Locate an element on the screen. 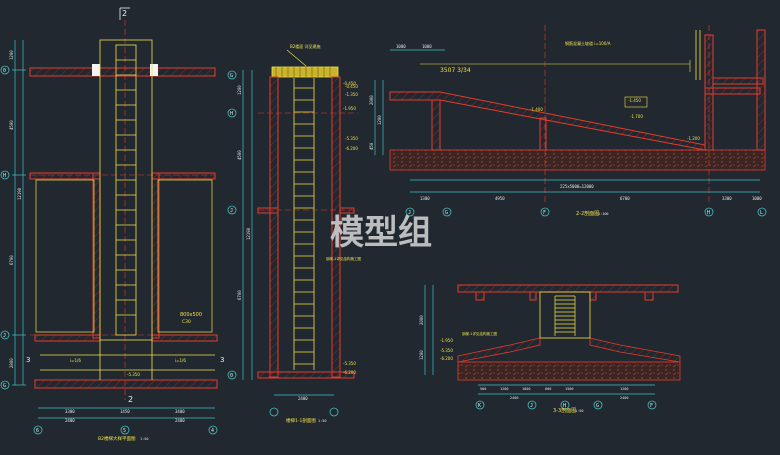  s3-scale: 1:50 is located at coordinates (579, 411).